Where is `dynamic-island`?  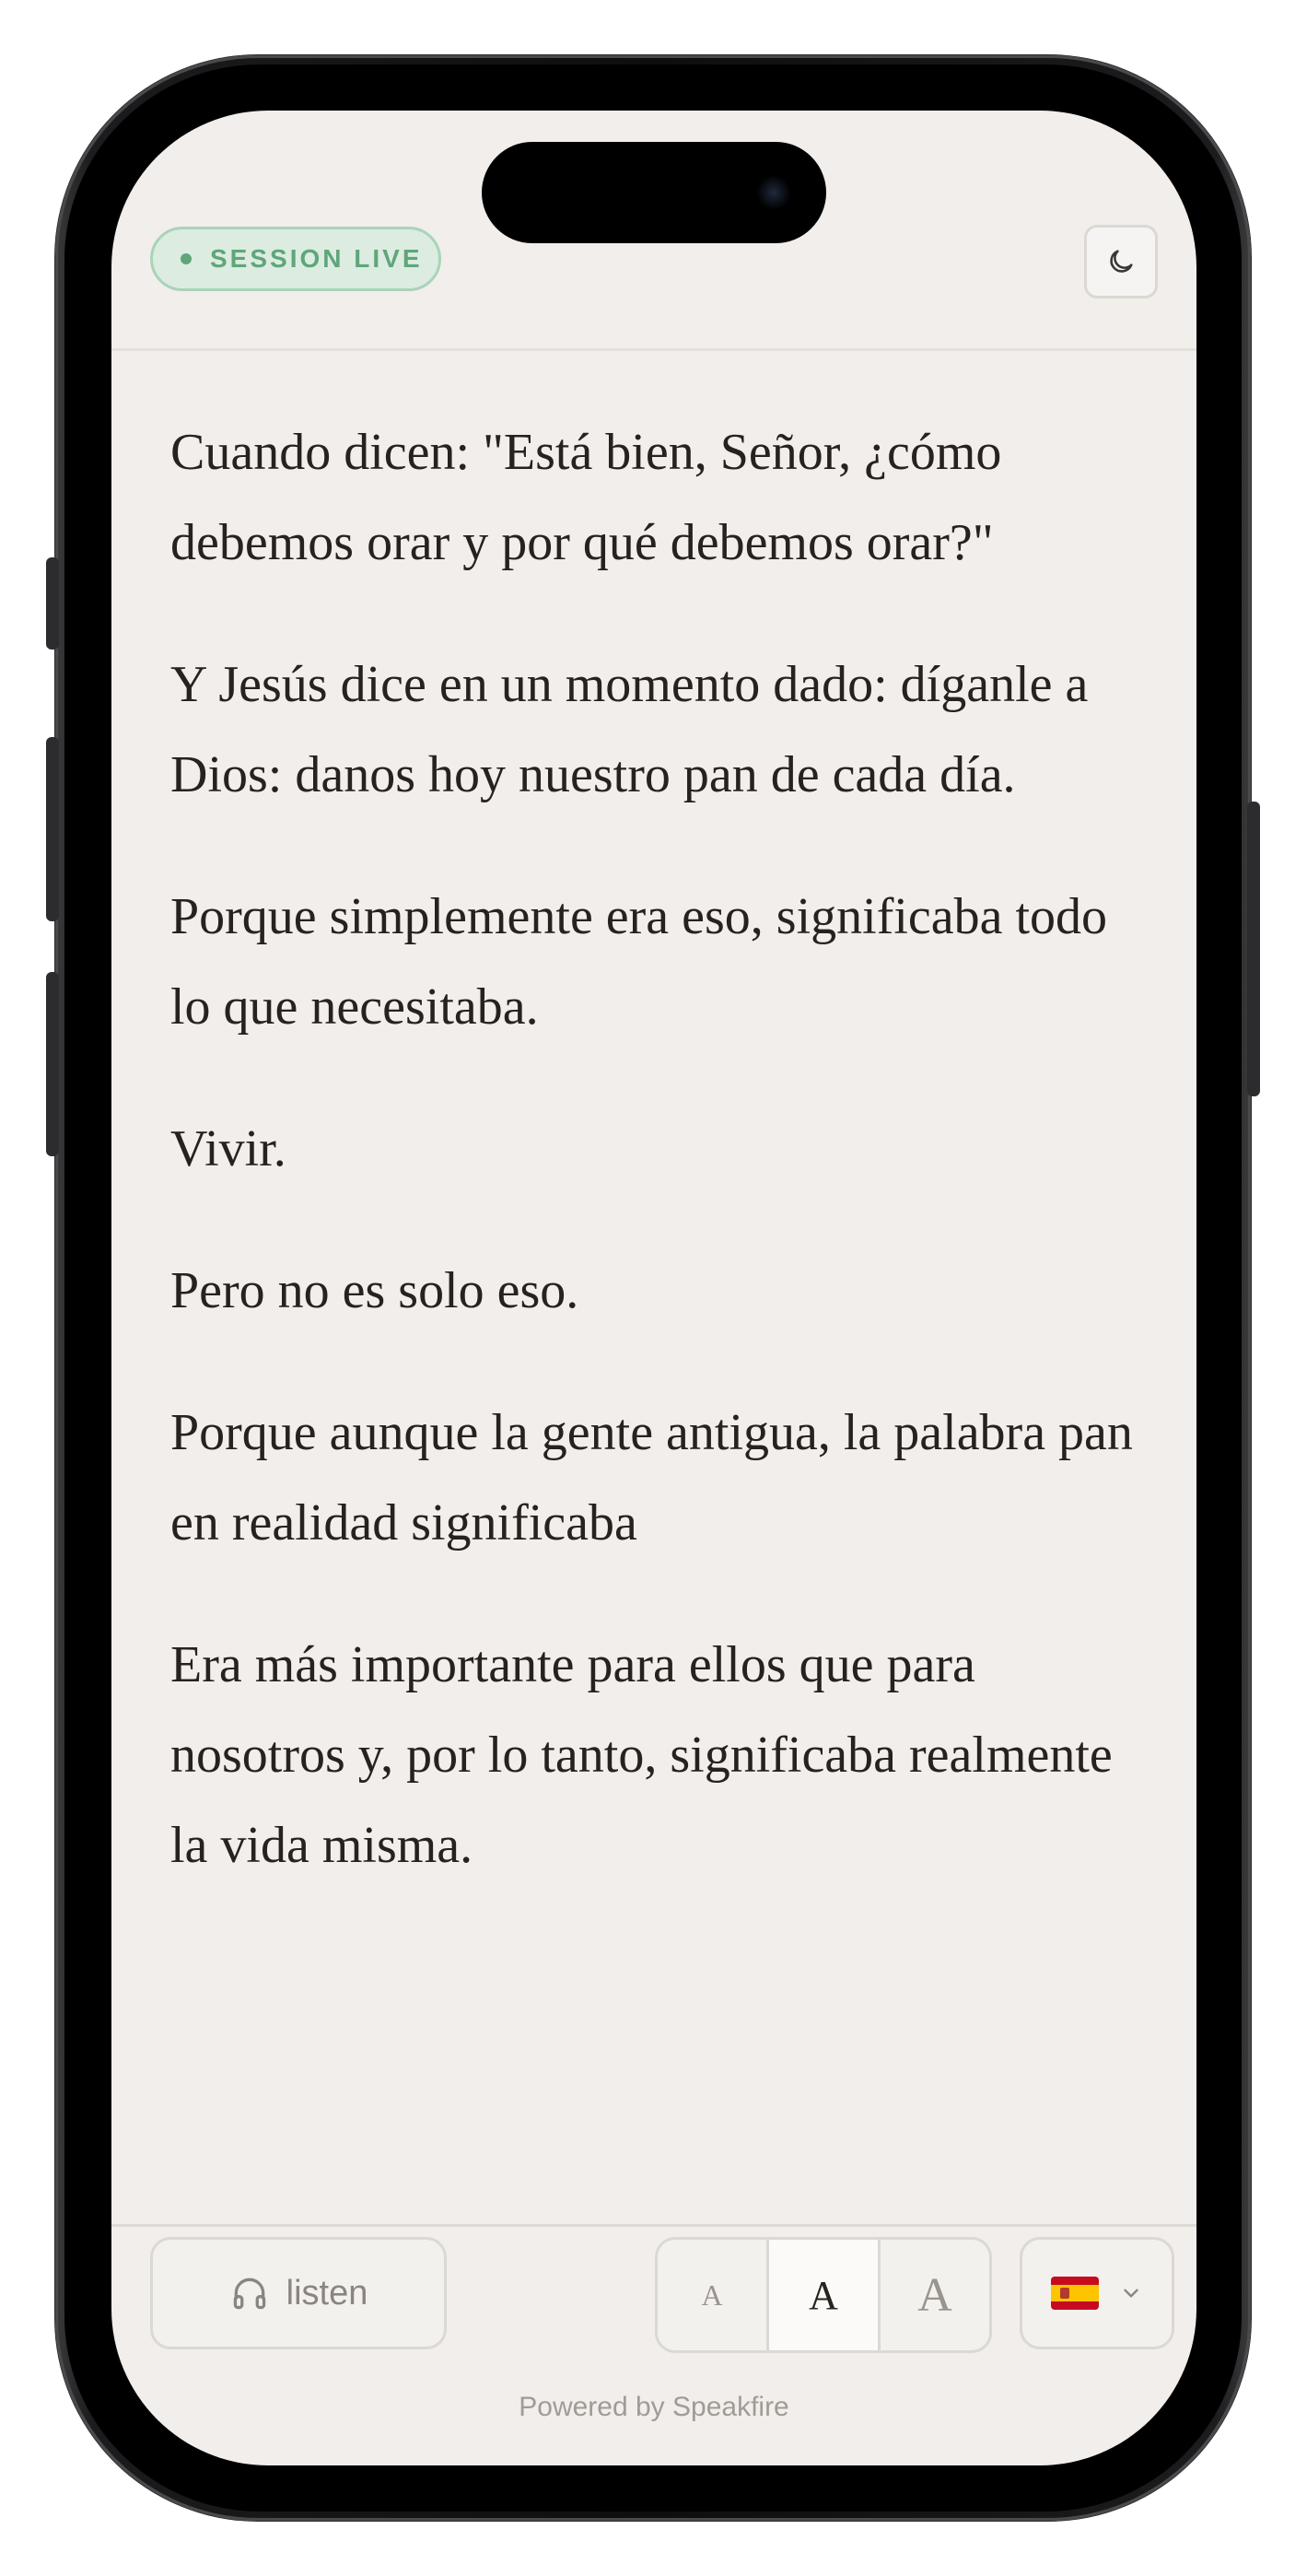
dynamic-island is located at coordinates (654, 192).